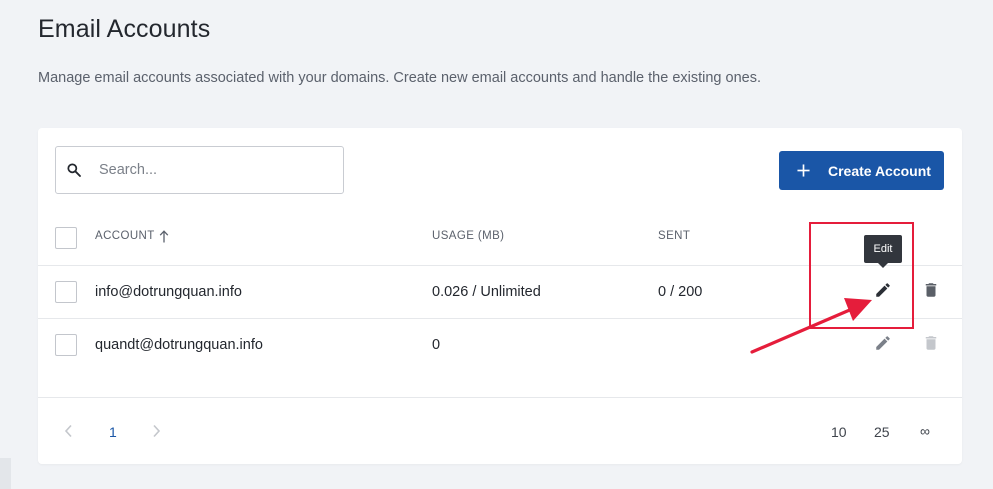  What do you see at coordinates (468, 236) in the screenshot?
I see `column-header-usage: USAGE (MB)` at bounding box center [468, 236].